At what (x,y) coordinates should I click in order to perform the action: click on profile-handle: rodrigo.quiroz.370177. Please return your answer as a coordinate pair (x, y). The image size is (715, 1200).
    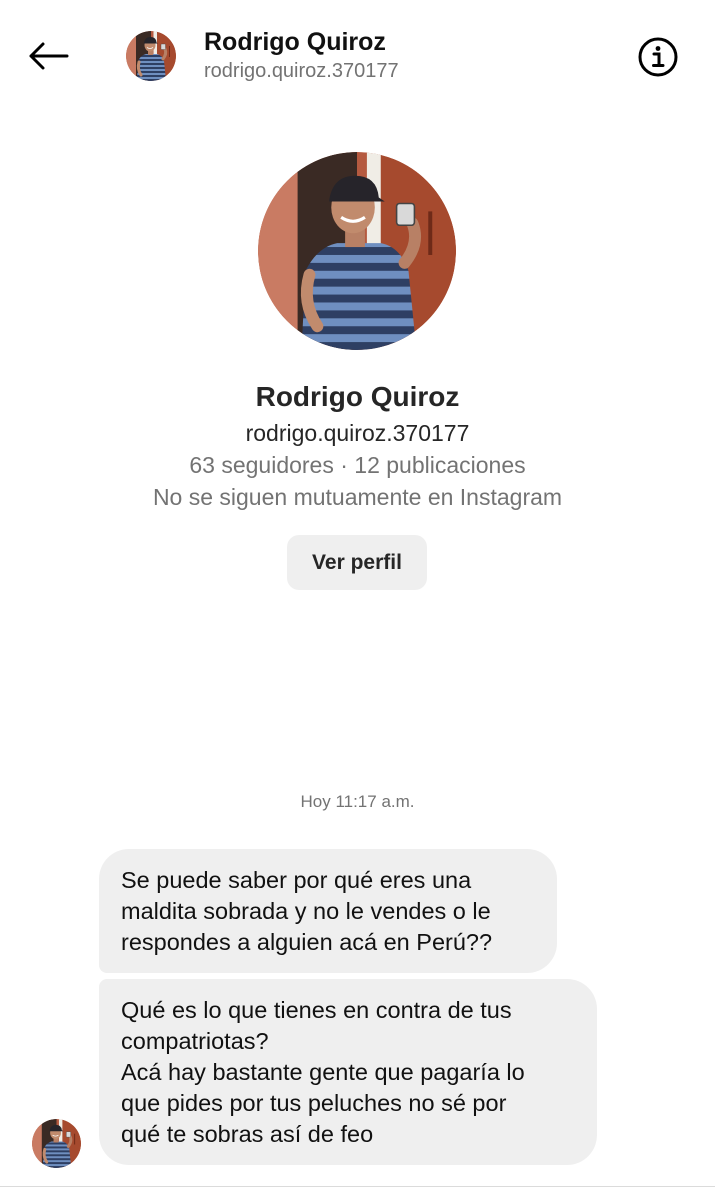
    Looking at the image, I should click on (357, 433).